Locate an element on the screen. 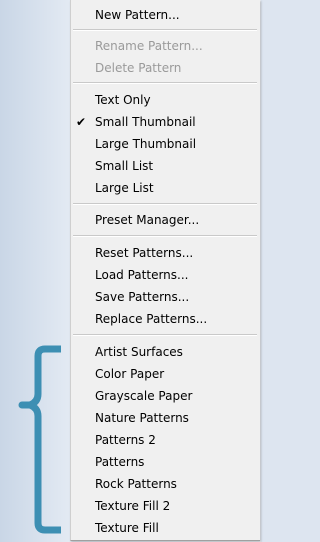 The image size is (320, 542). menu-item-rock-patterns: Rock Patterns is located at coordinates (136, 484).